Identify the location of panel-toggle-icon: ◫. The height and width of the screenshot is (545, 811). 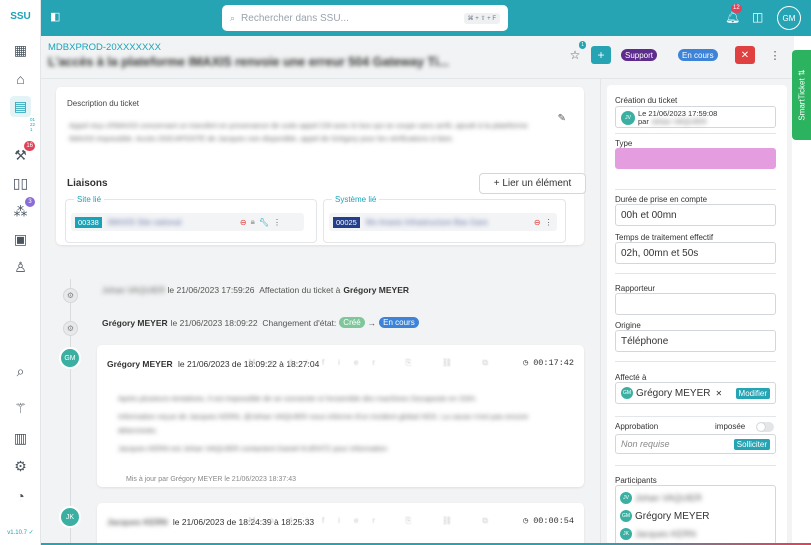
(757, 17).